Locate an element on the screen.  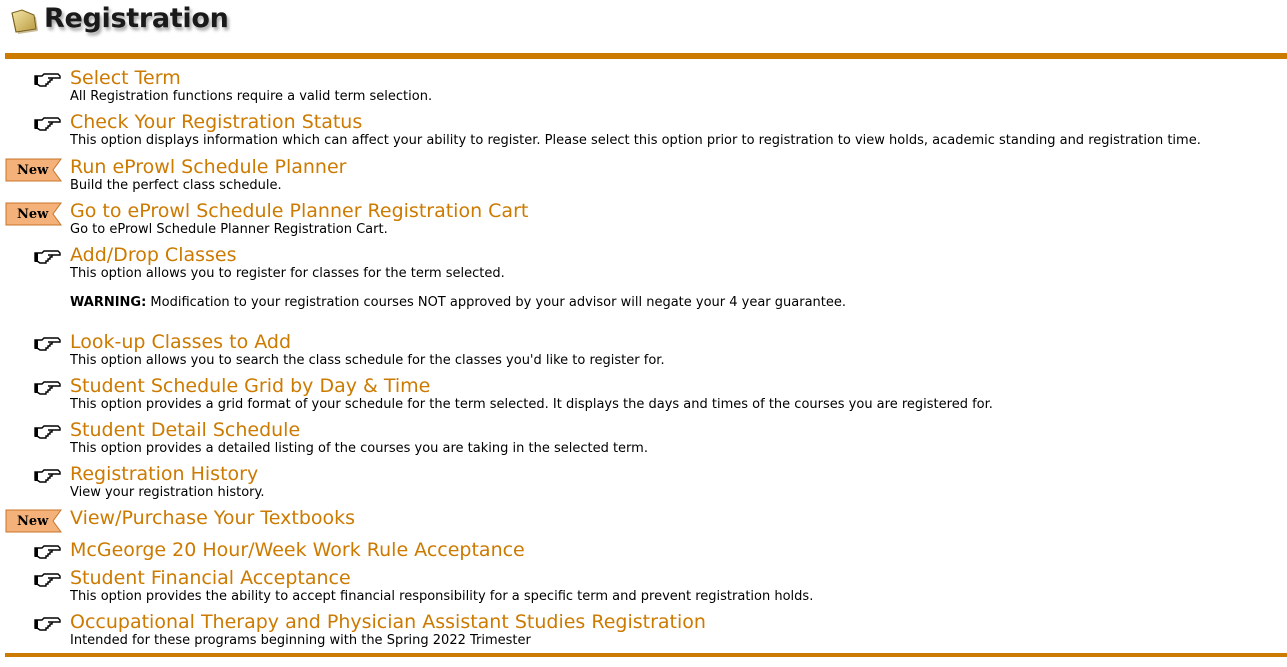
lookup-classes-link: Look-up Classes to Add is located at coordinates (180, 342).